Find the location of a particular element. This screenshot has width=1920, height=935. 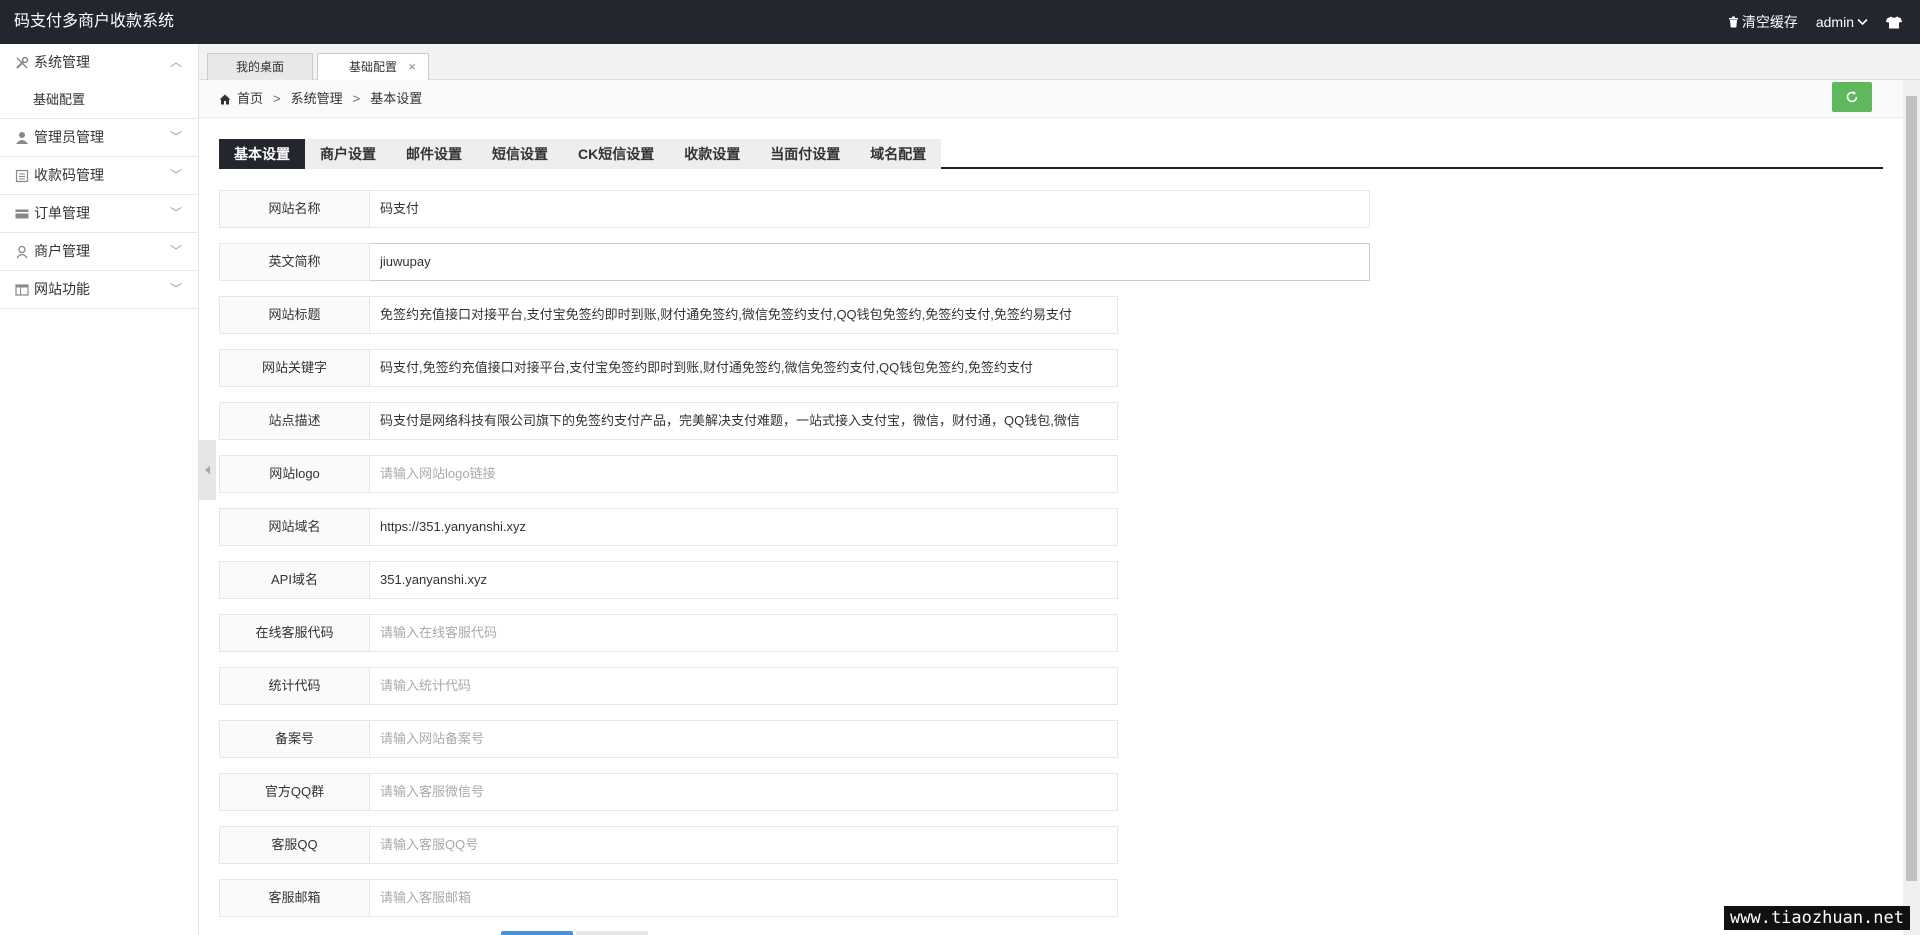

user-menu: admin is located at coordinates (1842, 22).